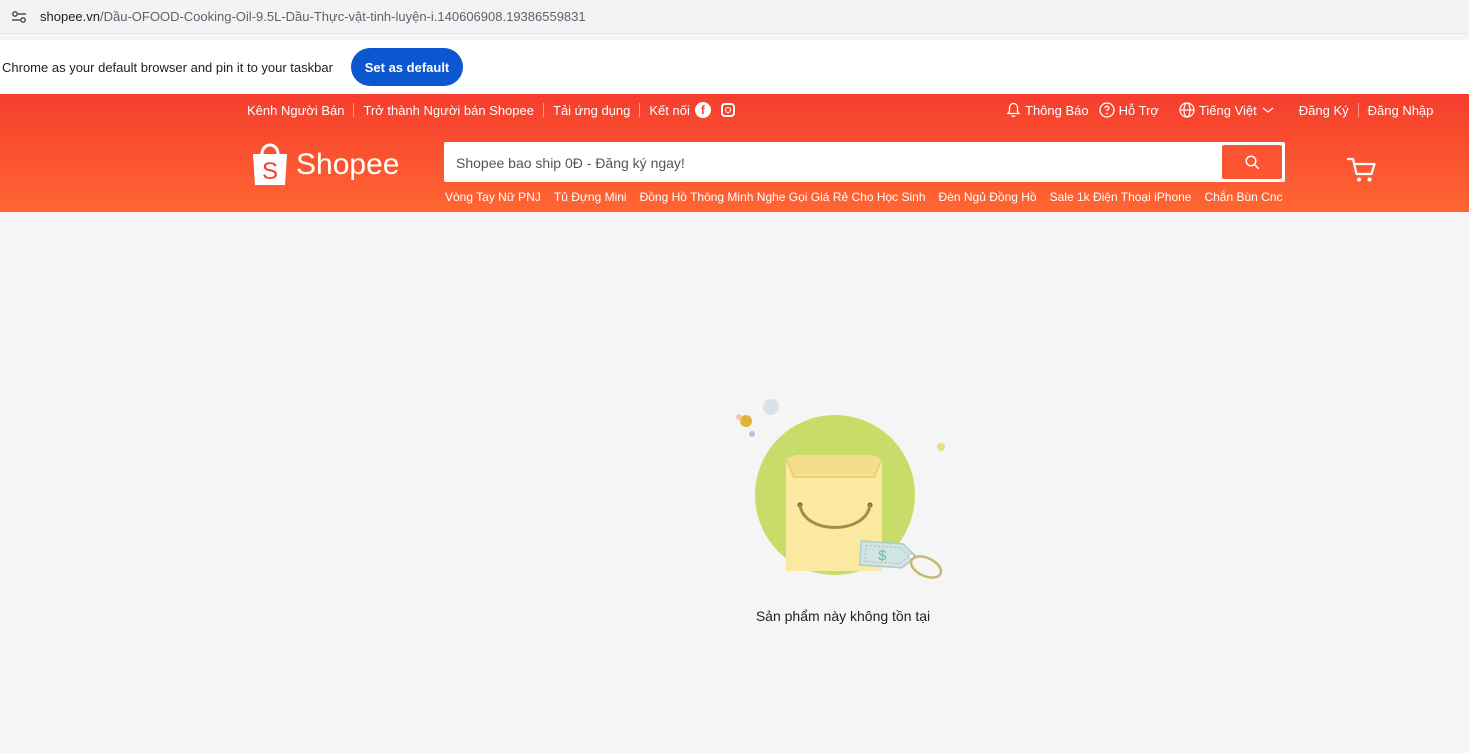  I want to click on keyword-link: Chắn Bùn Cnc, so click(1243, 197).